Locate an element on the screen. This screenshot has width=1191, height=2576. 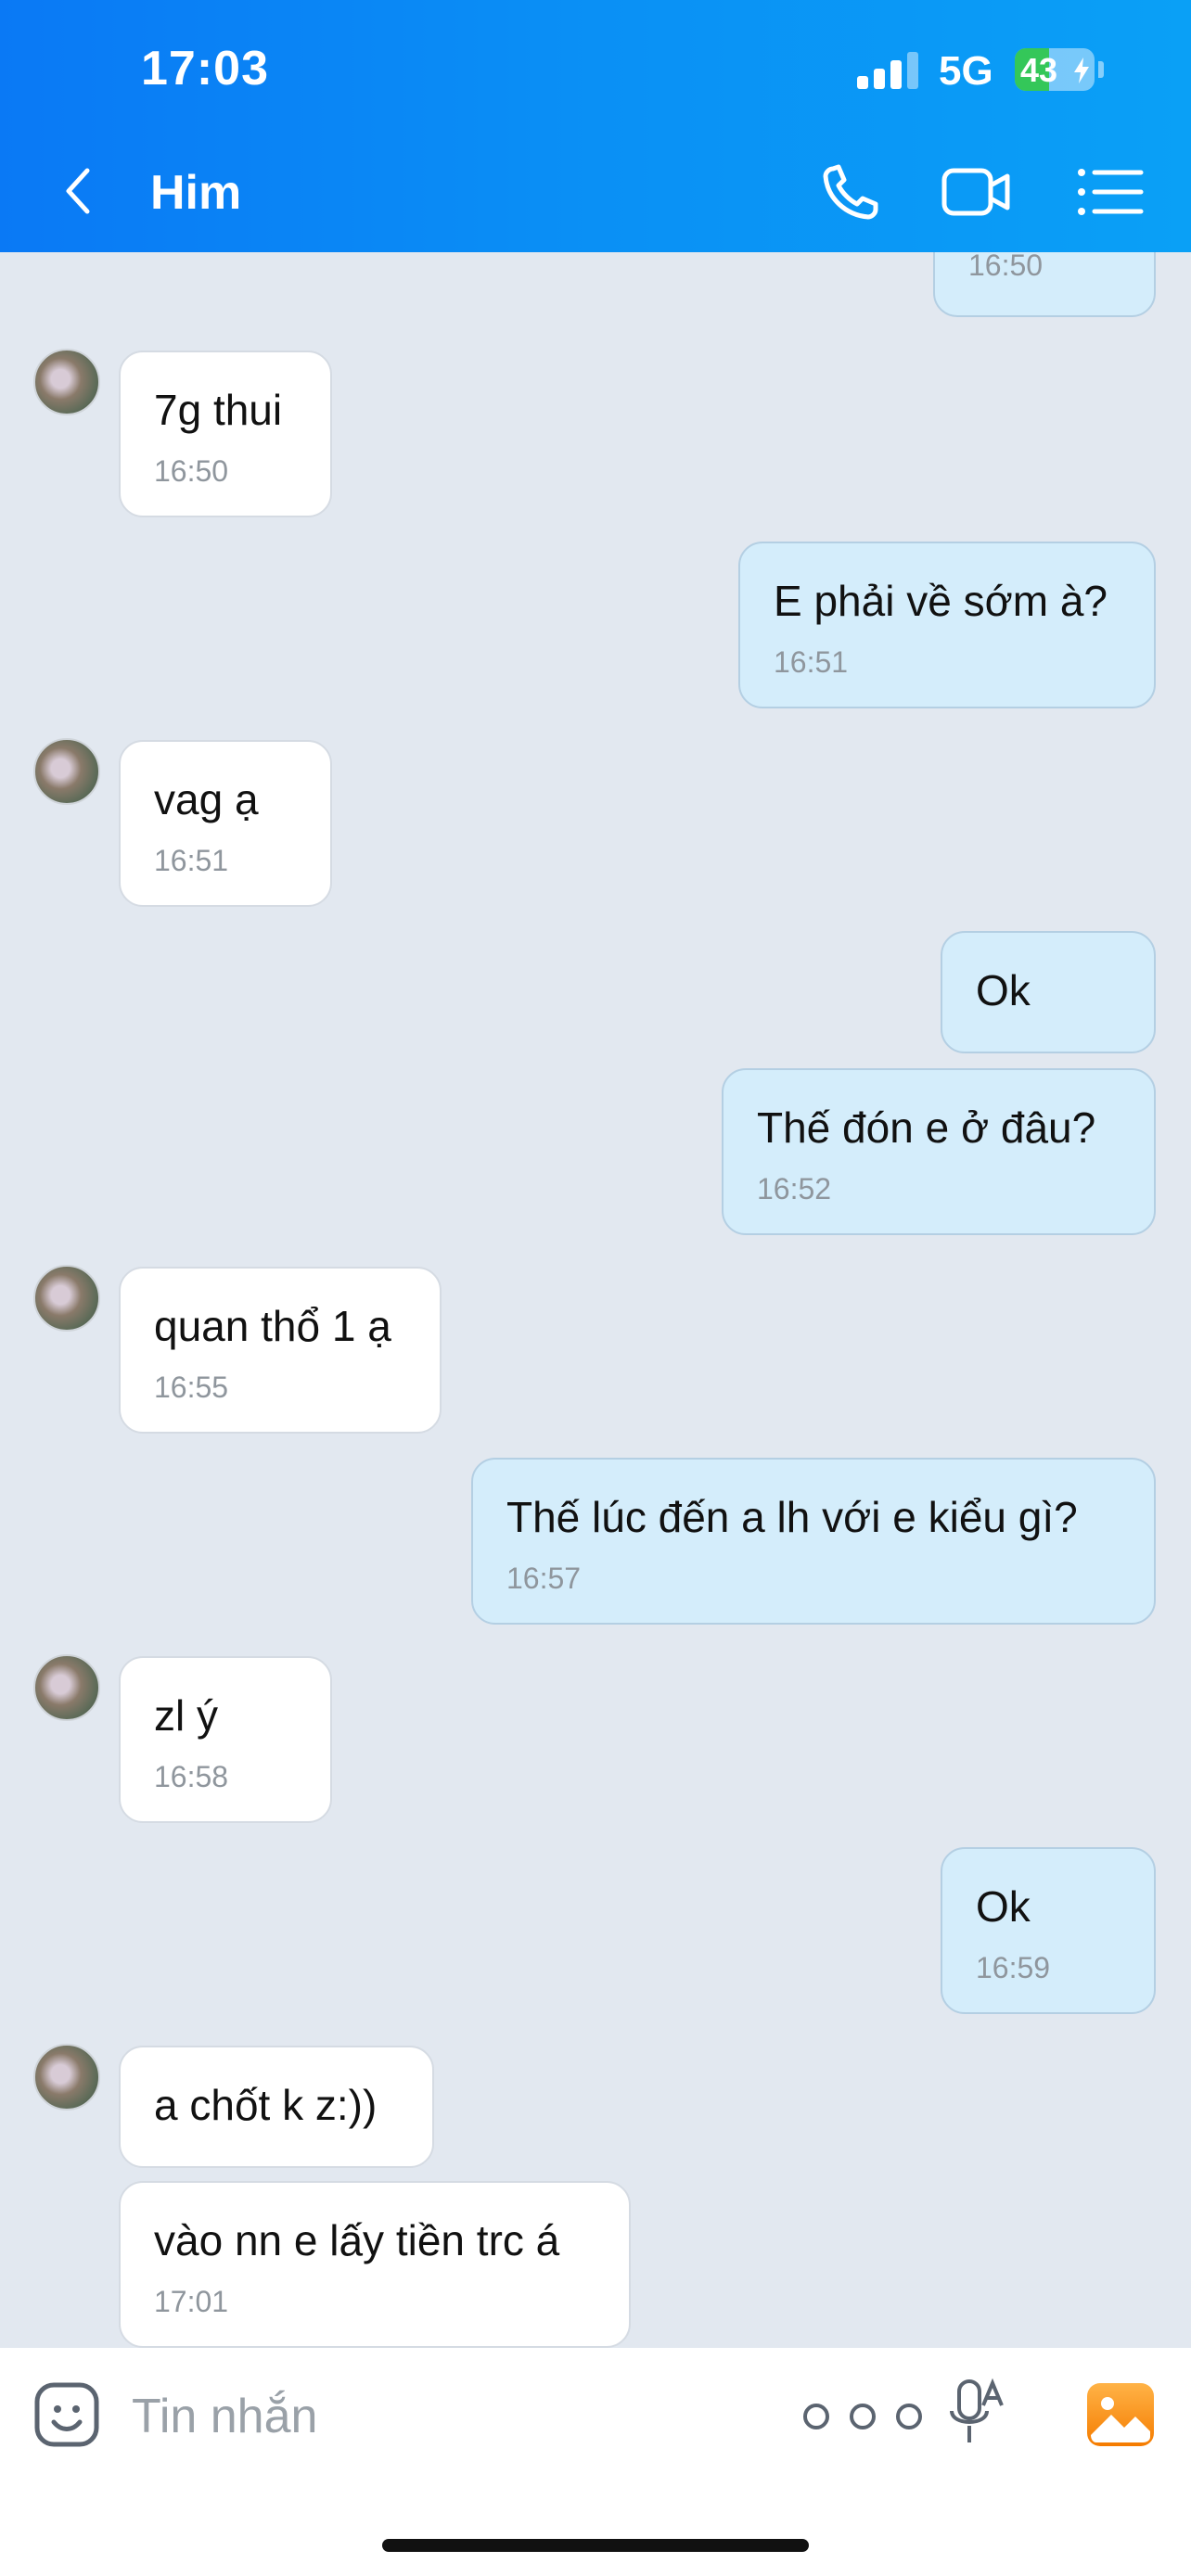
battery-icon: 43 is located at coordinates (1055, 69).